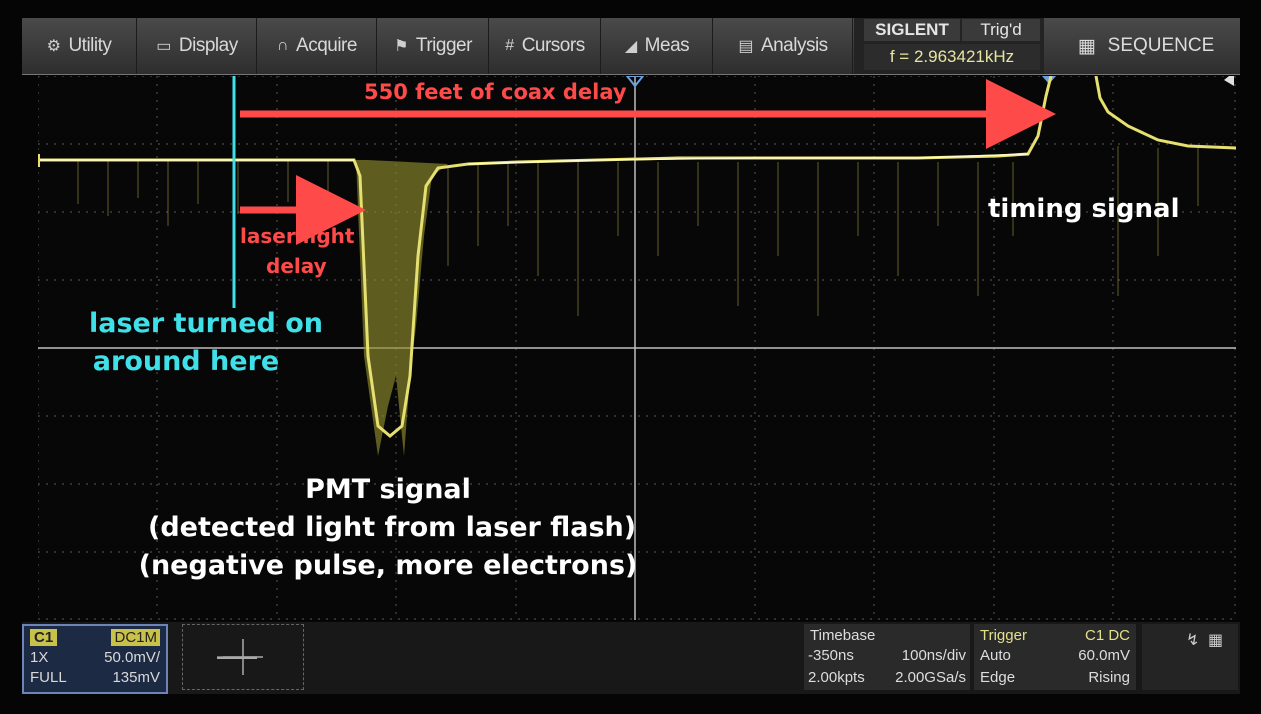 The width and height of the screenshot is (1261, 714). I want to click on menu-trigger: ⚑ Trigger, so click(433, 46).